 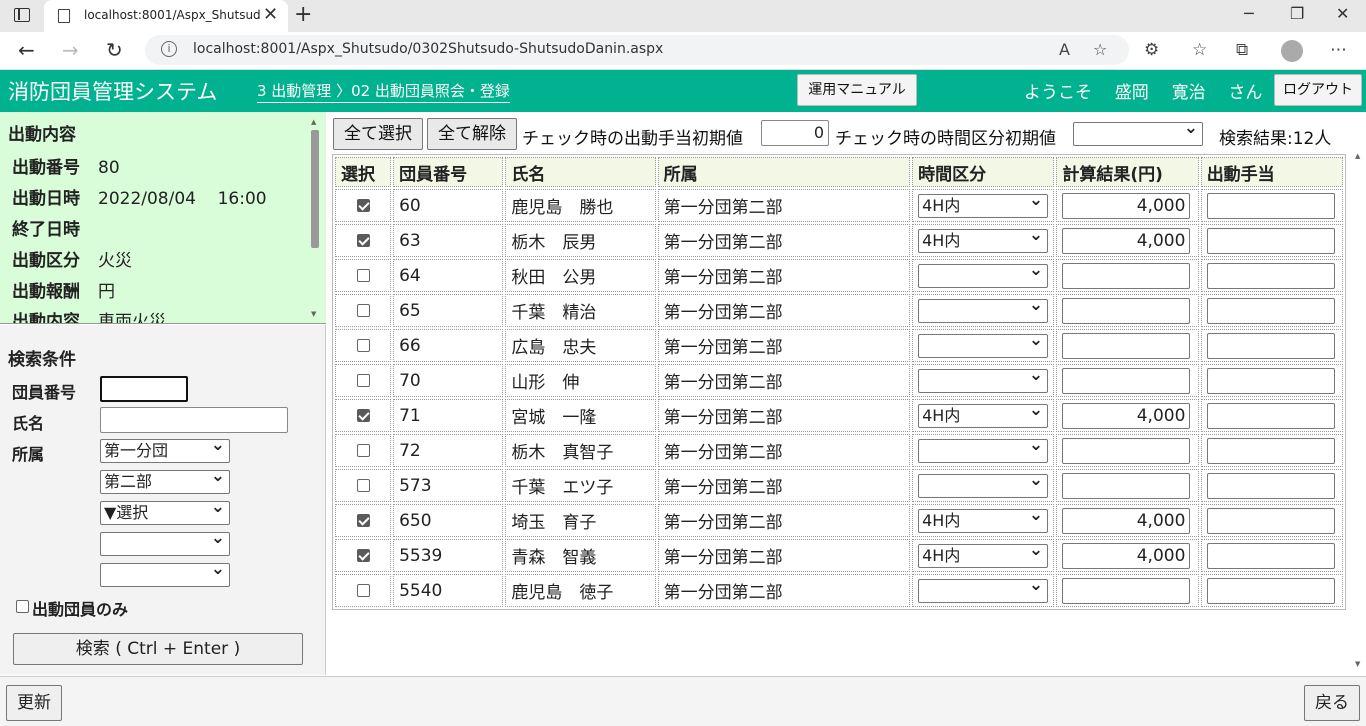 What do you see at coordinates (1242, 50) in the screenshot?
I see `collections-icon: ⧉` at bounding box center [1242, 50].